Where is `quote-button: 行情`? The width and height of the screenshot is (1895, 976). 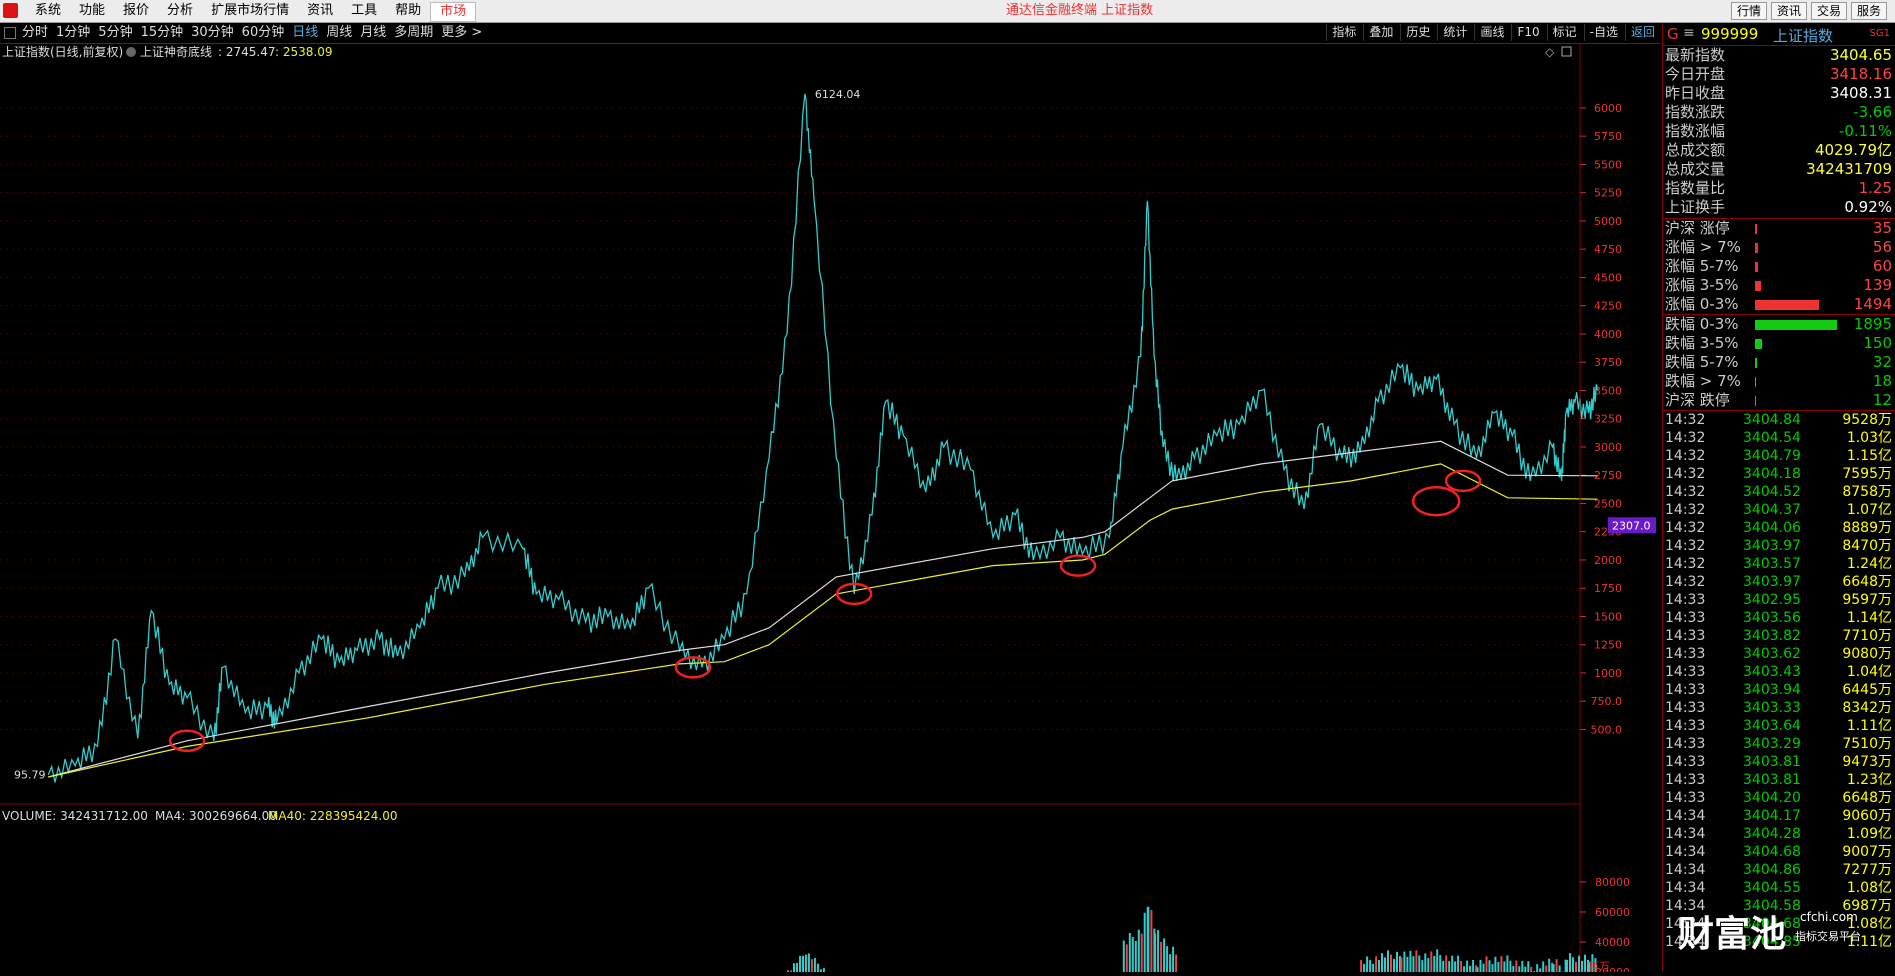 quote-button: 行情 is located at coordinates (1749, 11).